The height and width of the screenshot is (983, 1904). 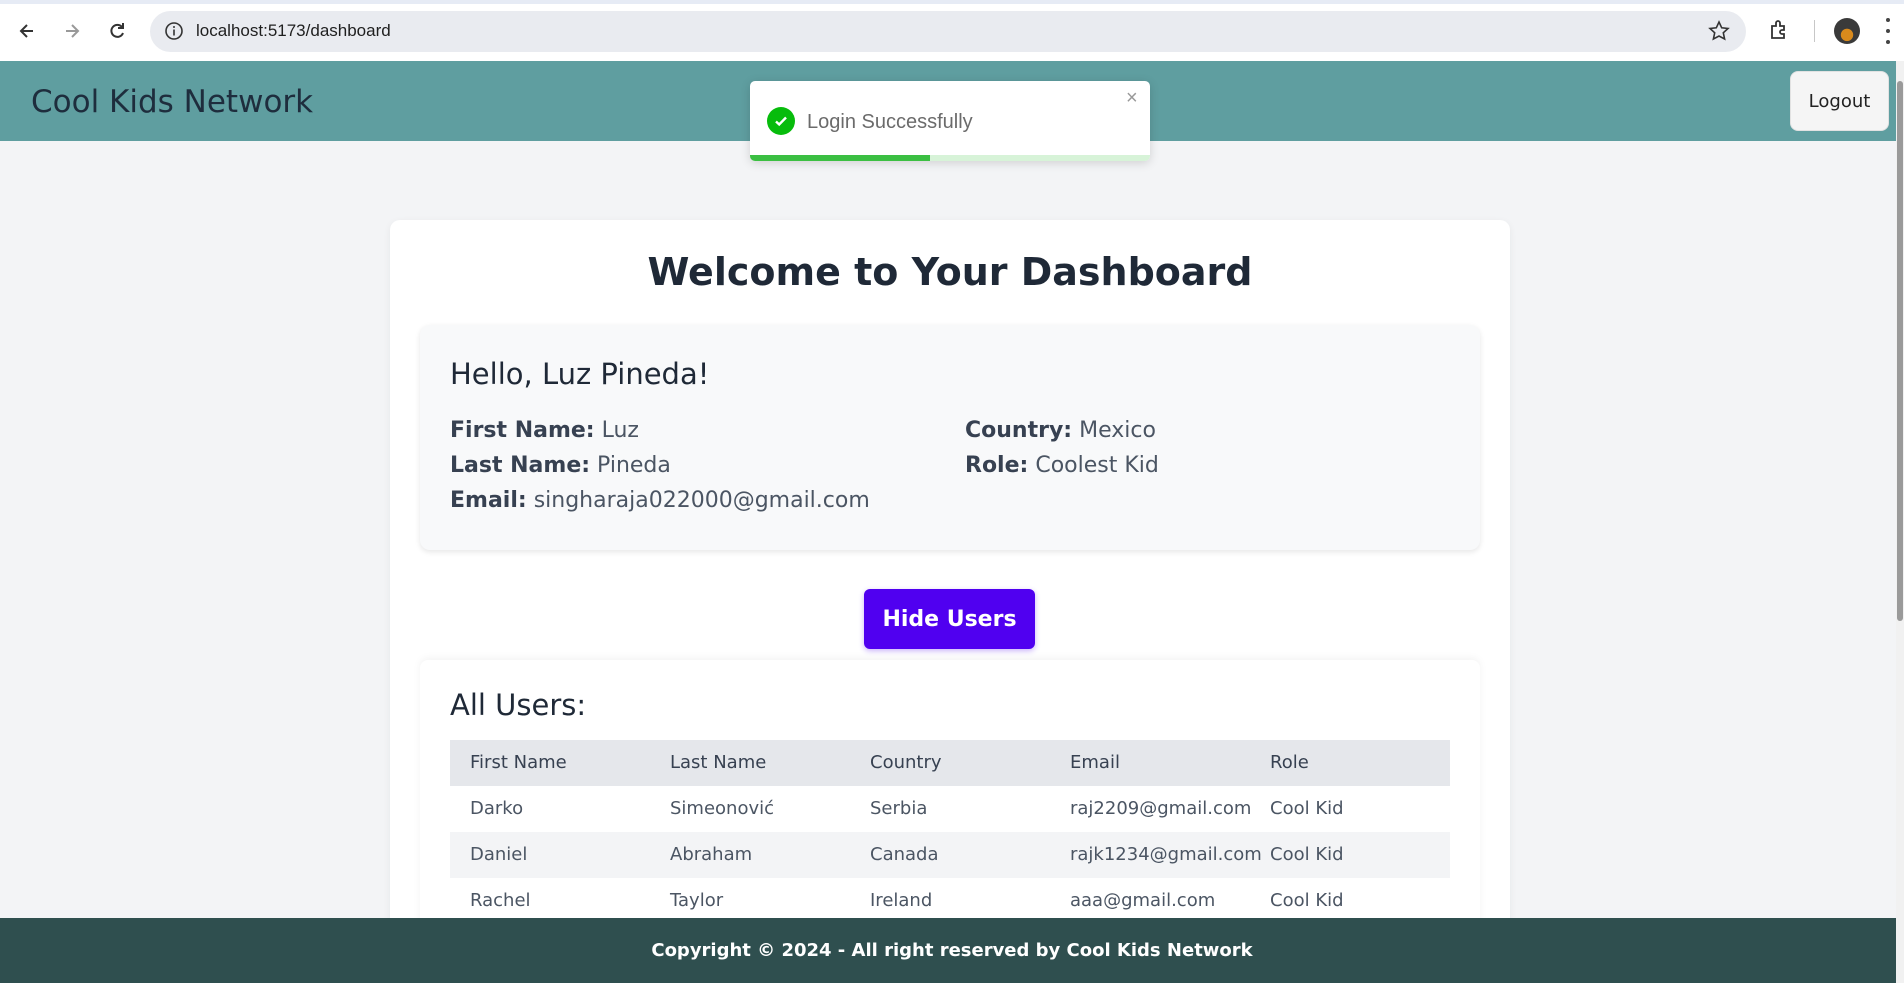 What do you see at coordinates (497, 808) in the screenshot?
I see `table-cell: Darko` at bounding box center [497, 808].